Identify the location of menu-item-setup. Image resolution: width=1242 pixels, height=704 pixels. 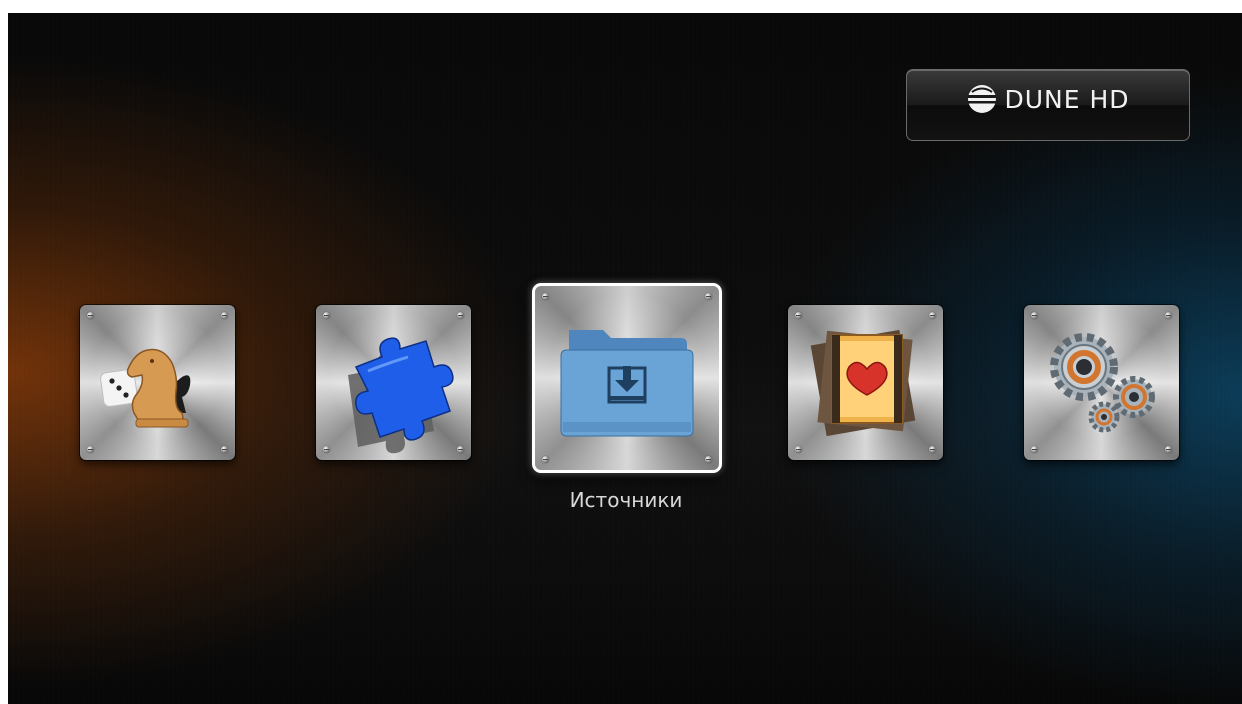
(1101, 382).